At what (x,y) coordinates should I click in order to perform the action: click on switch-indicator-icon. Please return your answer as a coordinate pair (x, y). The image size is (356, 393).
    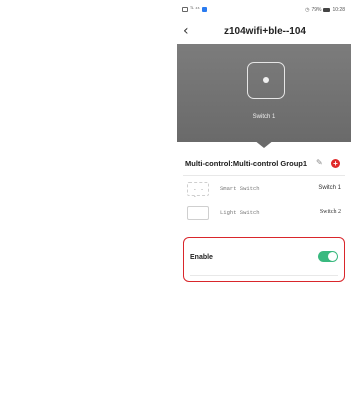
    Looking at the image, I should click on (266, 80).